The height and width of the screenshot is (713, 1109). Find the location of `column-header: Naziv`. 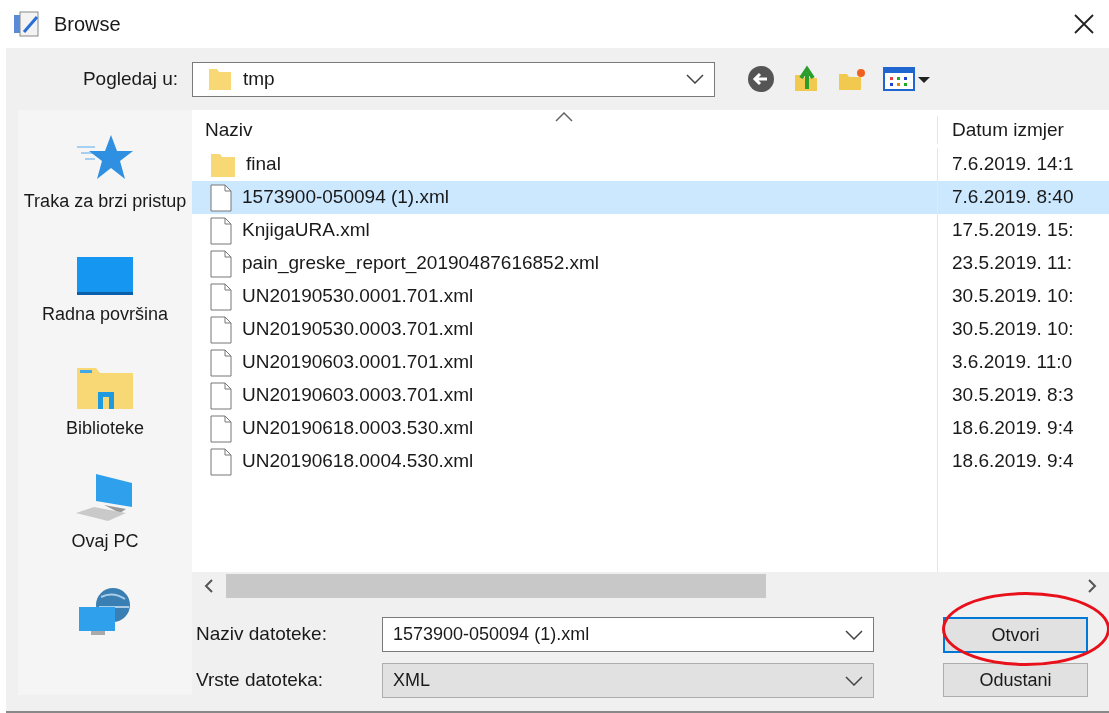

column-header: Naziv is located at coordinates (564, 129).